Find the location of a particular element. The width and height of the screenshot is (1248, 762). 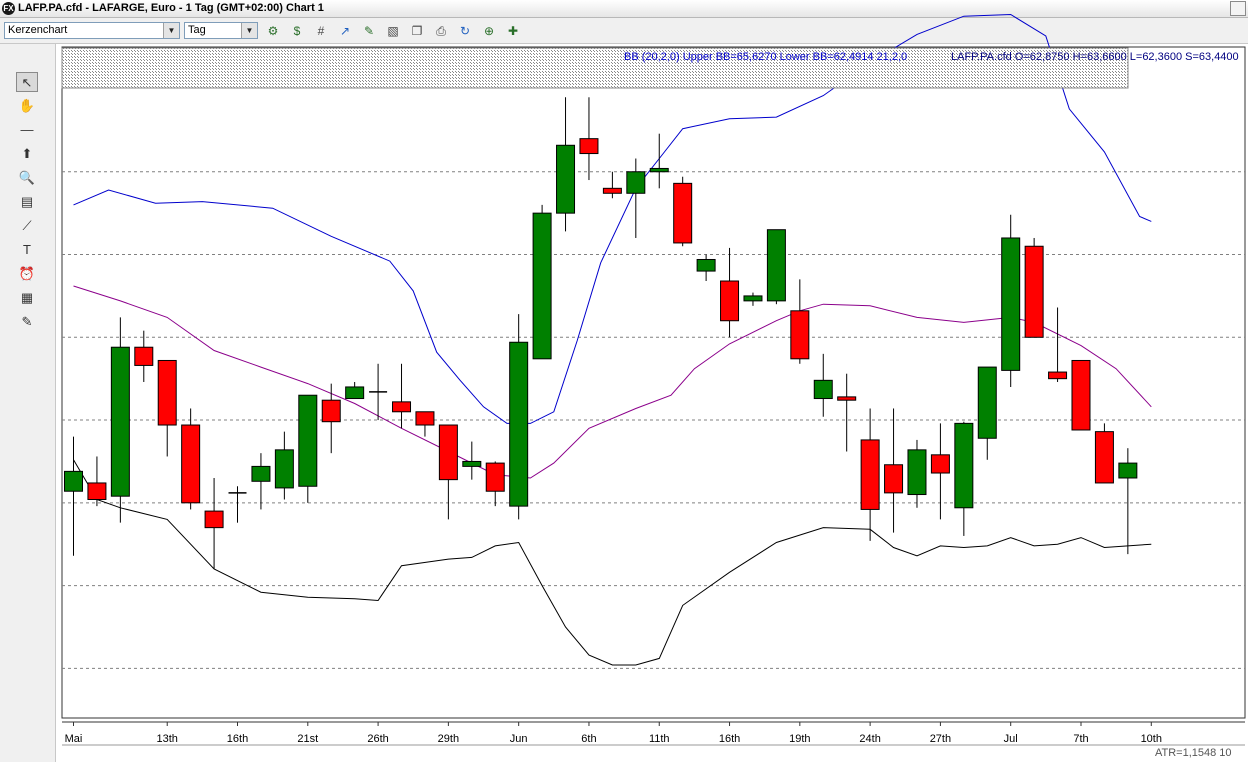

x-tick-label: 24th is located at coordinates (869, 739).